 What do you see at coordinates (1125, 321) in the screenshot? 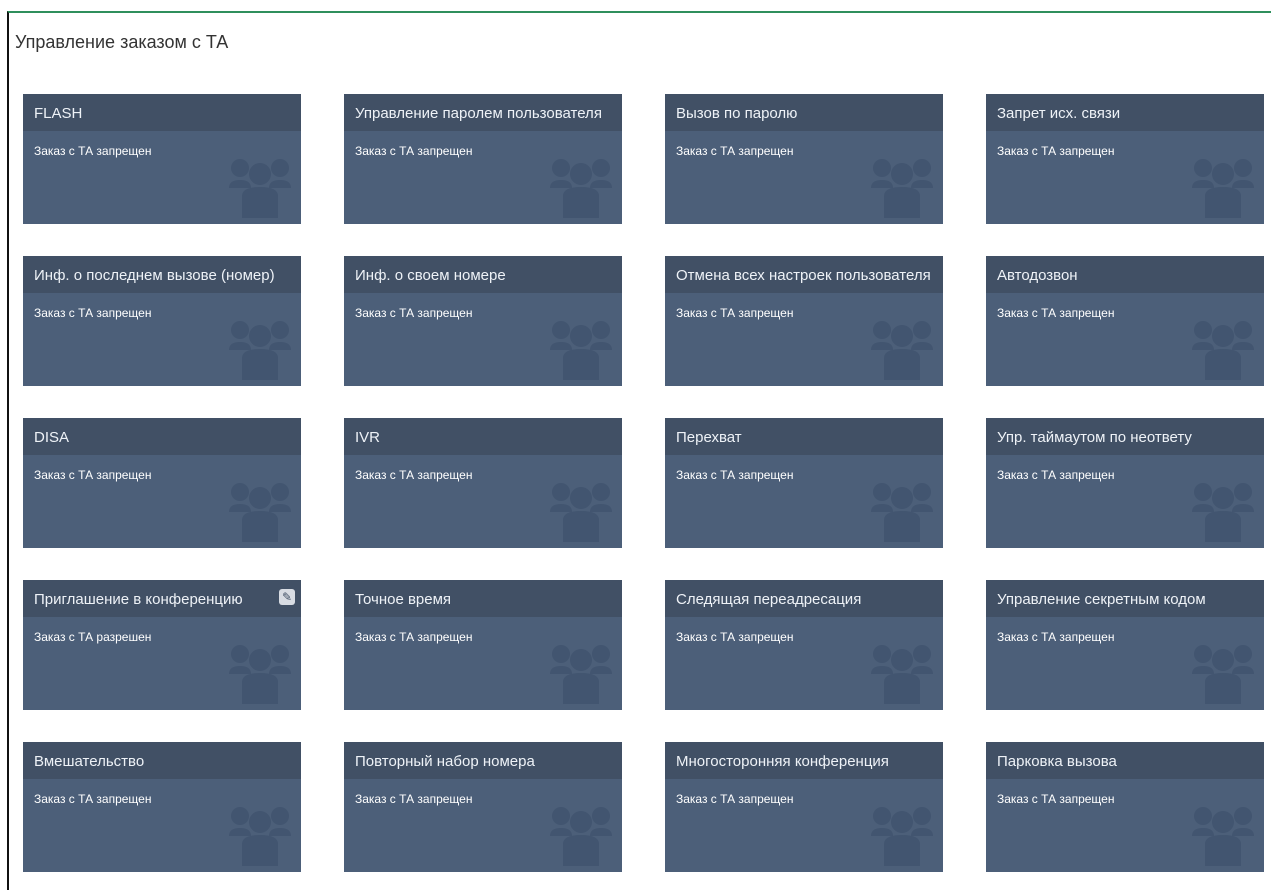
I see `service-card-autodial: Автодозвон Заказ с ТА запрещен` at bounding box center [1125, 321].